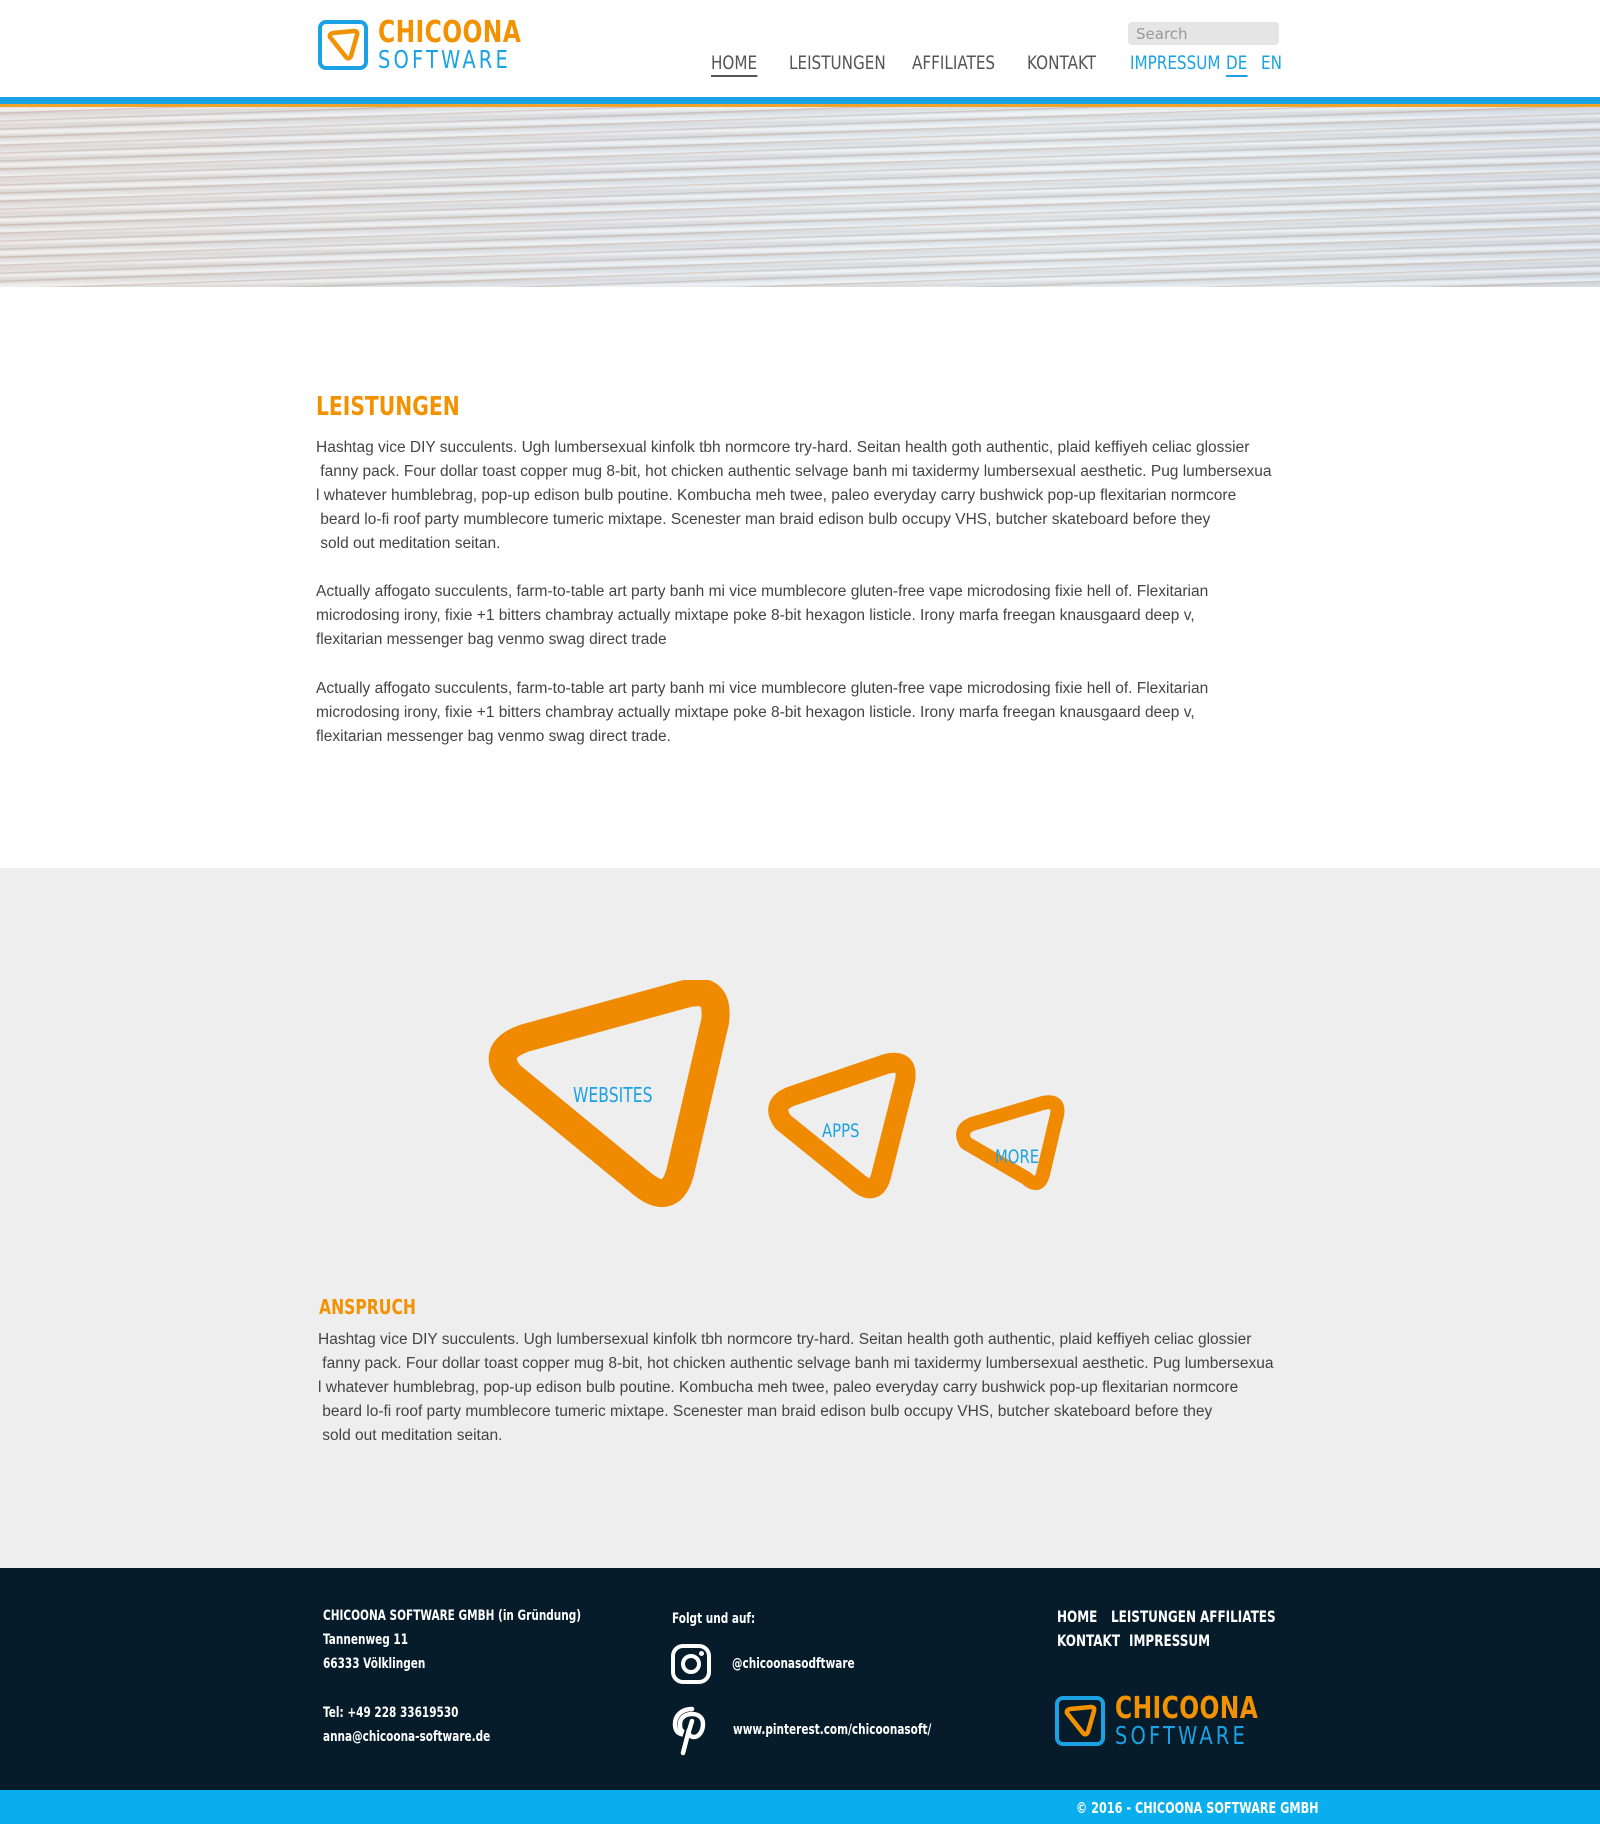 The height and width of the screenshot is (1824, 1600). Describe the element at coordinates (1061, 63) in the screenshot. I see `nav-kontakt: KONTAKT` at that location.